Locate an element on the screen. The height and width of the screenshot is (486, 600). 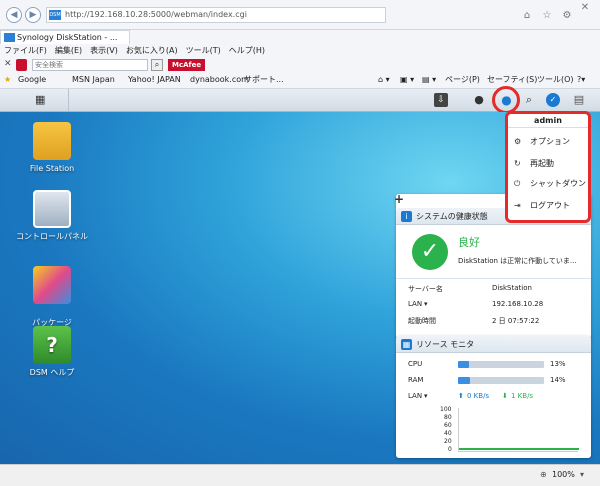
back-icon: ◀ is located at coordinates (14, 15).